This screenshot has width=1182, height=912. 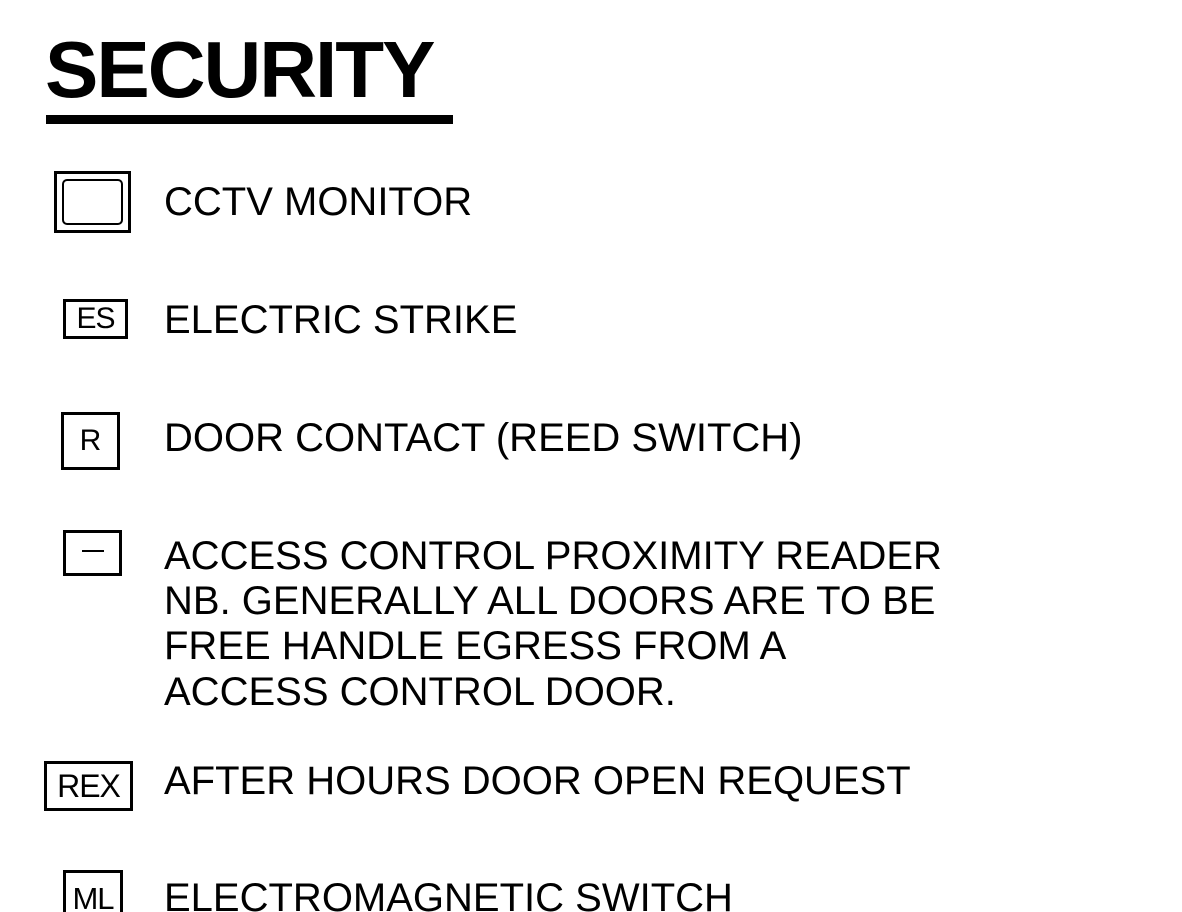 I want to click on proximity-reader-icon, so click(x=92, y=553).